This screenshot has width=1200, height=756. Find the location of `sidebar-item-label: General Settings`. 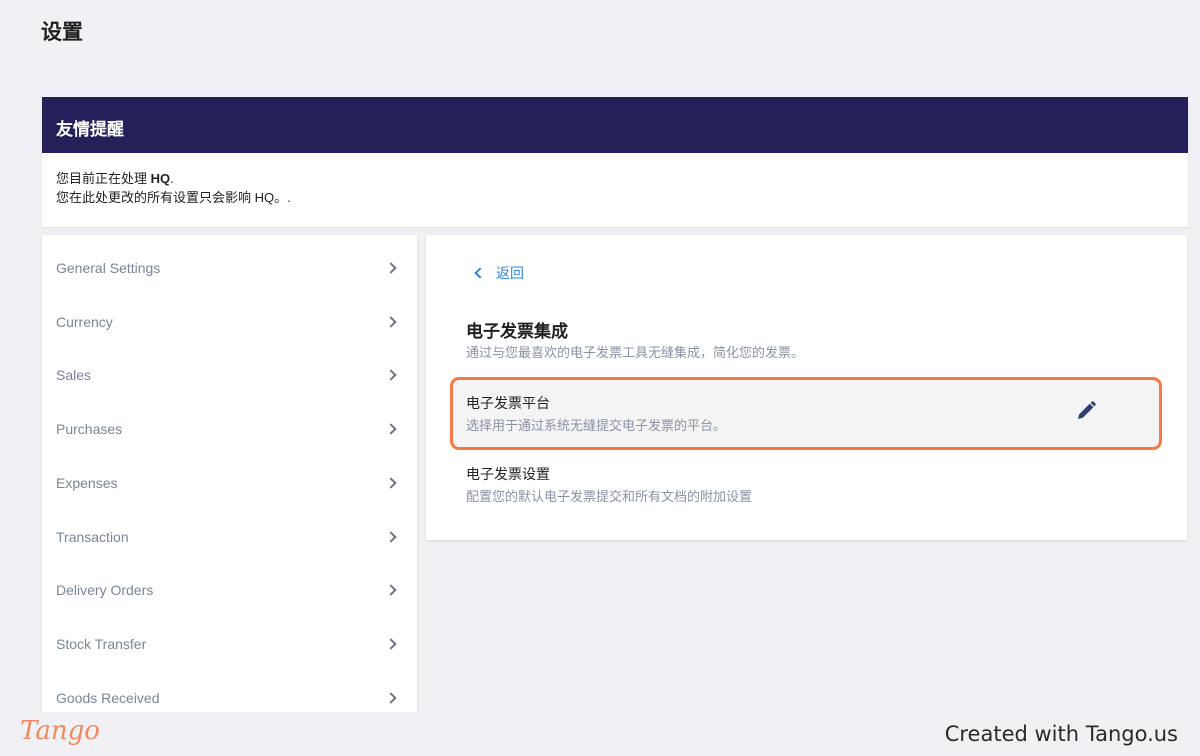

sidebar-item-label: General Settings is located at coordinates (108, 268).